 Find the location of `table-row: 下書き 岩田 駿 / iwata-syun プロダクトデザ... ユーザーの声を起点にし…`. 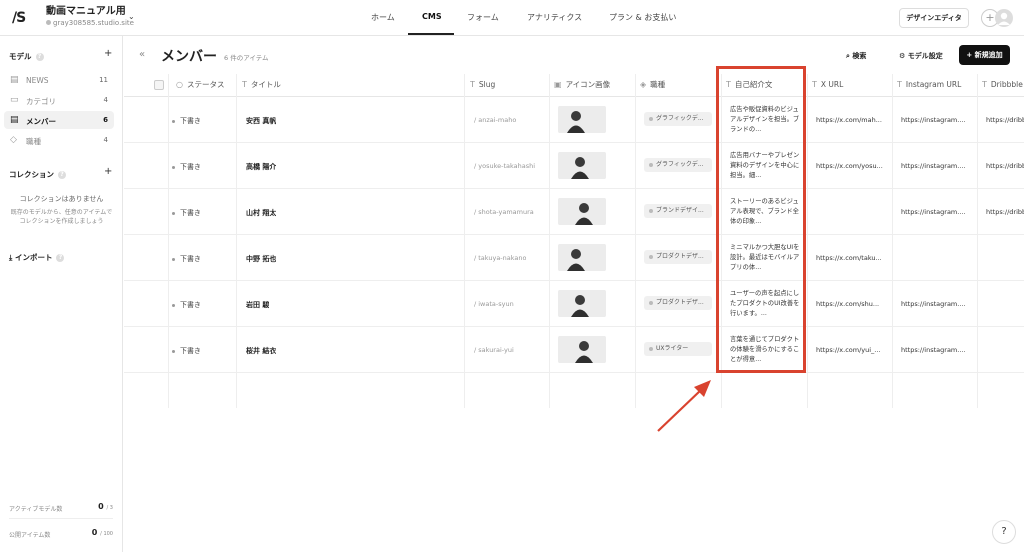

table-row: 下書き 岩田 駿 / iwata-syun プロダクトデザ... ユーザーの声を起点にし… is located at coordinates (574, 304).